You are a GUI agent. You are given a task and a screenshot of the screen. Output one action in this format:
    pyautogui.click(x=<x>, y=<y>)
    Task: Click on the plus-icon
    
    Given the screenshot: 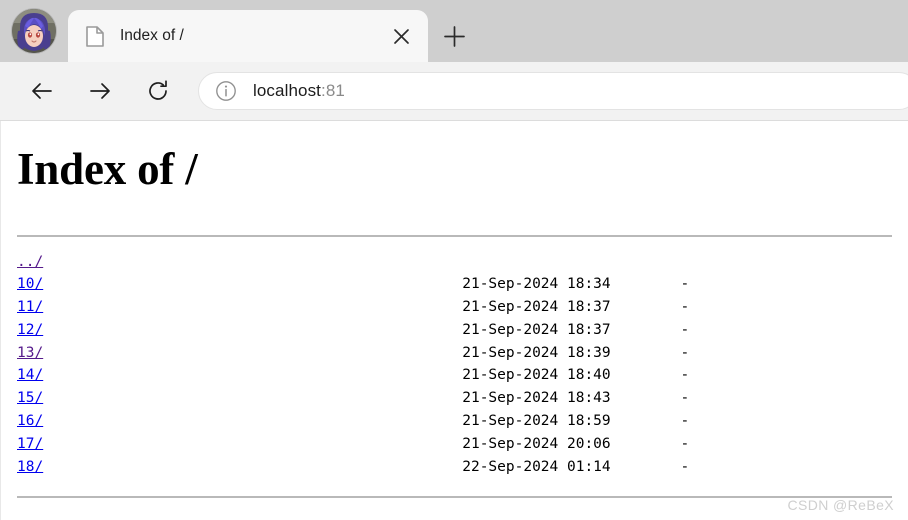 What is the action you would take?
    pyautogui.click(x=454, y=36)
    